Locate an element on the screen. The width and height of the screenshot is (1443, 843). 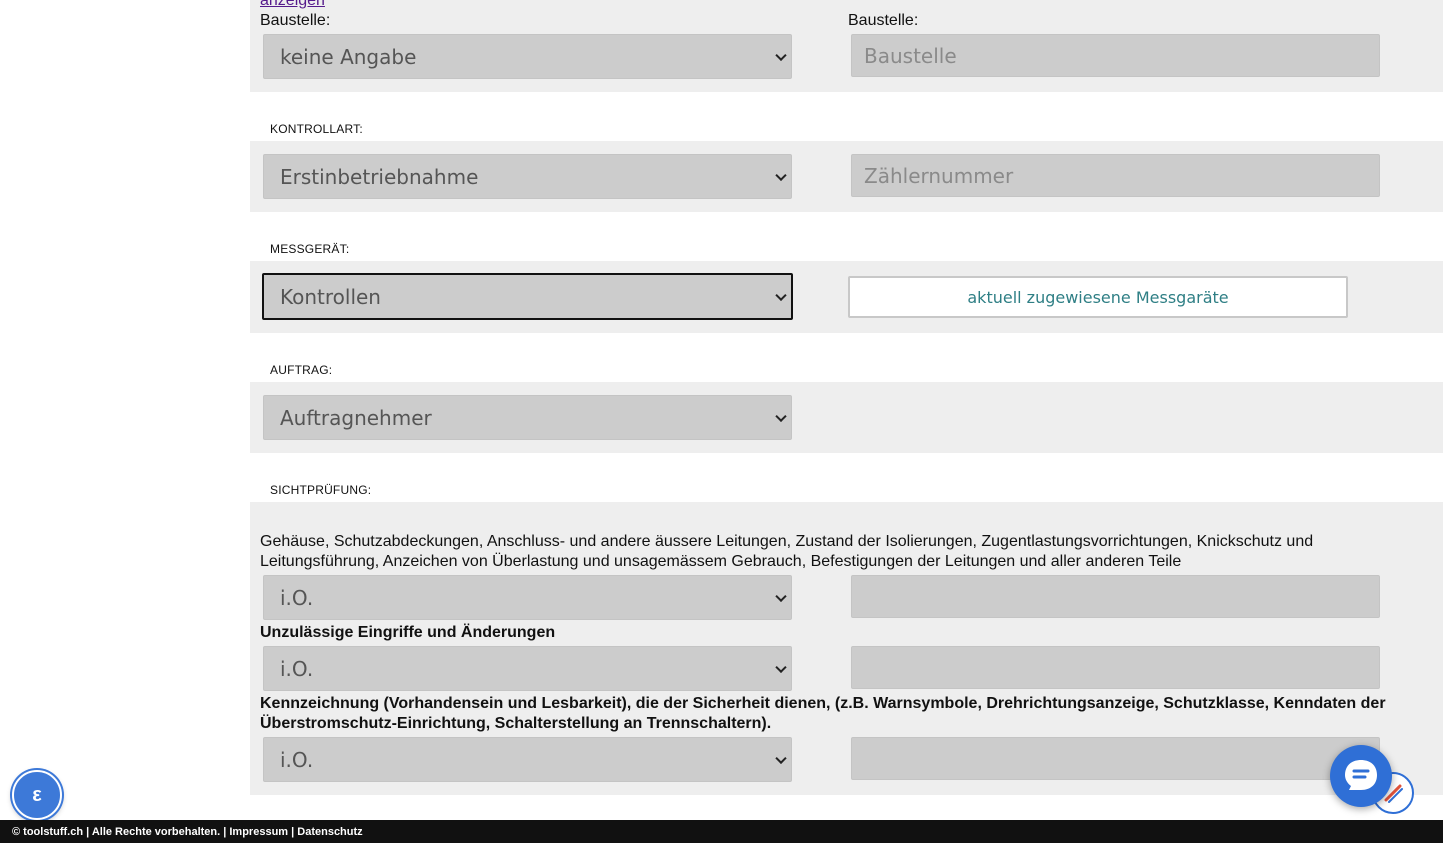
zaehlernummer-placeholder: Zählernummer is located at coordinates (939, 175).